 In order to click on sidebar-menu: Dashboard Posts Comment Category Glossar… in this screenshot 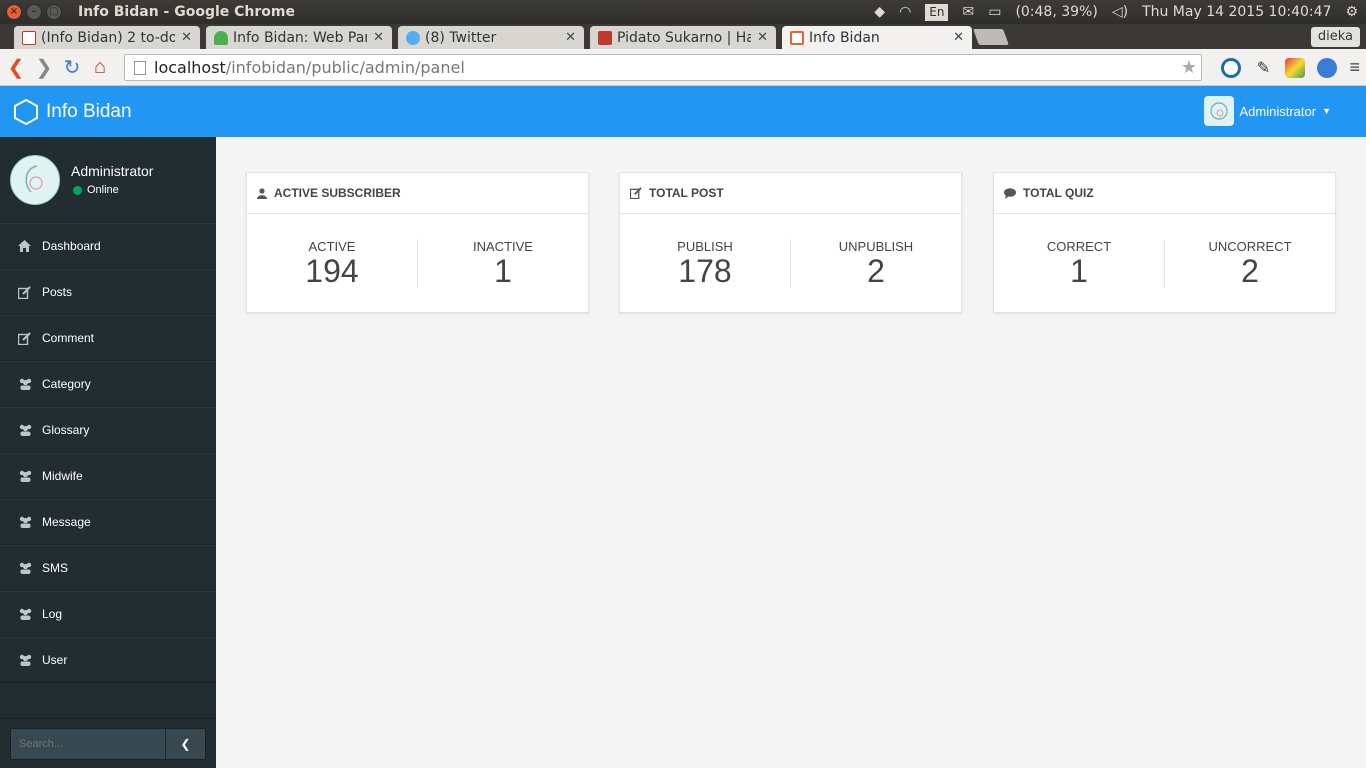, I will do `click(108, 453)`.